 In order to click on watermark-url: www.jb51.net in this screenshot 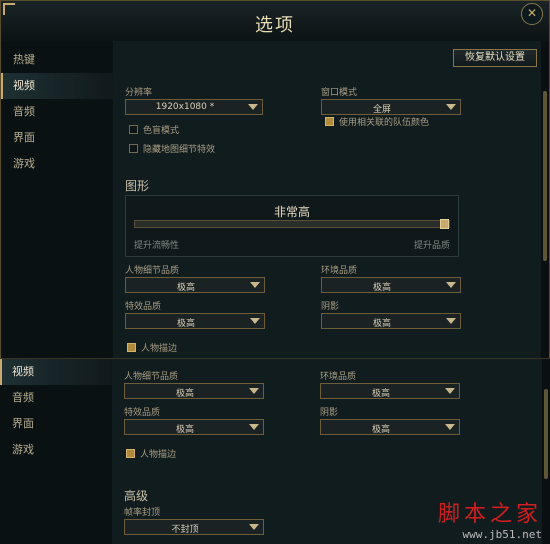, I will do `click(502, 534)`.